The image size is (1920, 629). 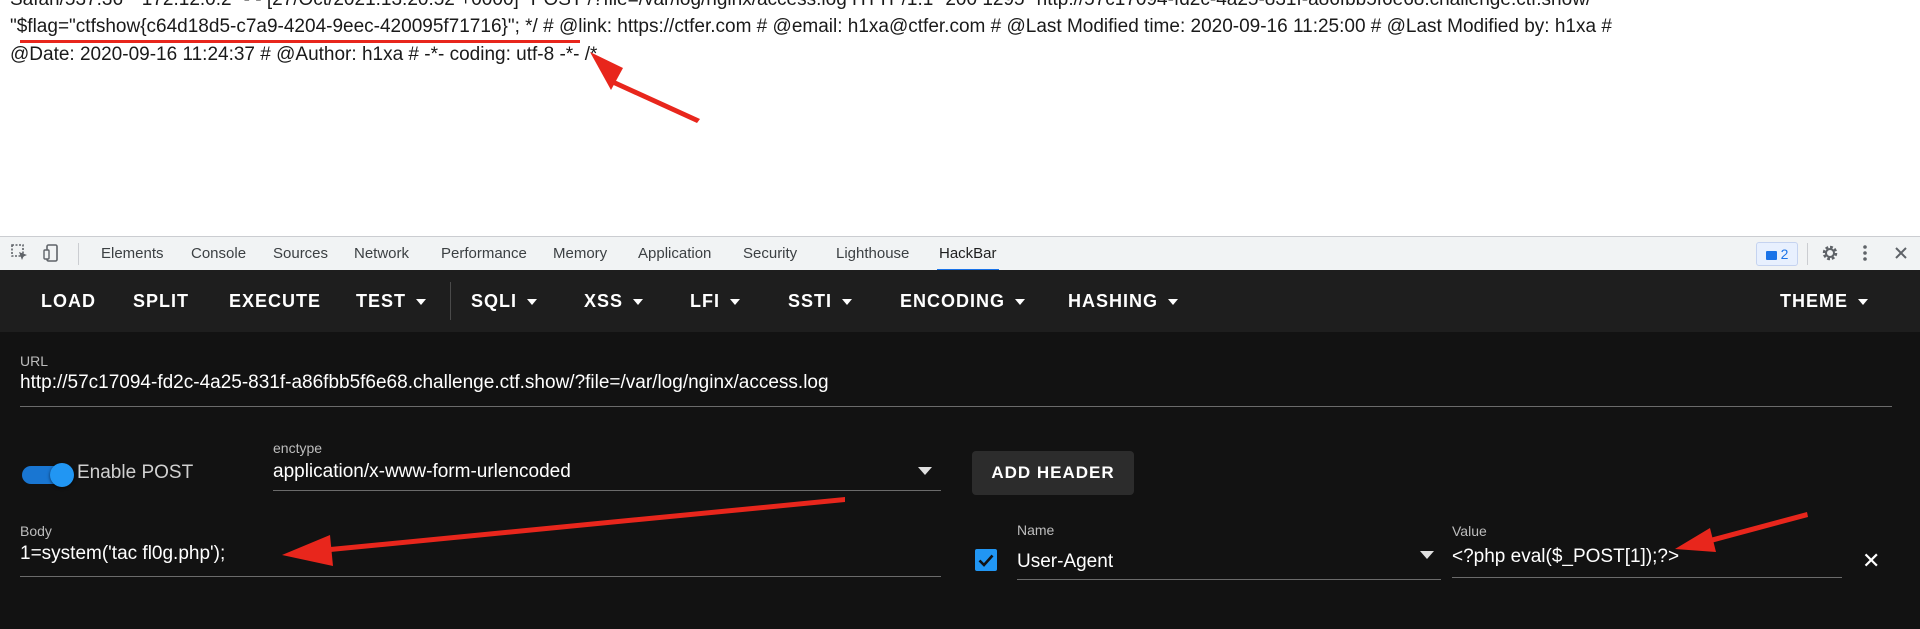 I want to click on lfi-menu-button: LFI, so click(x=715, y=301).